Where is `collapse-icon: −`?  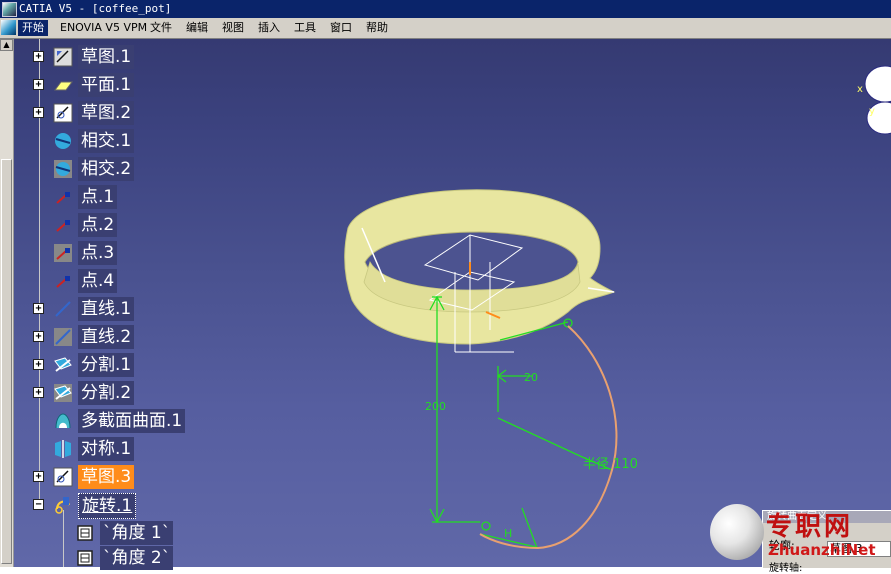
collapse-icon: − is located at coordinates (38, 504).